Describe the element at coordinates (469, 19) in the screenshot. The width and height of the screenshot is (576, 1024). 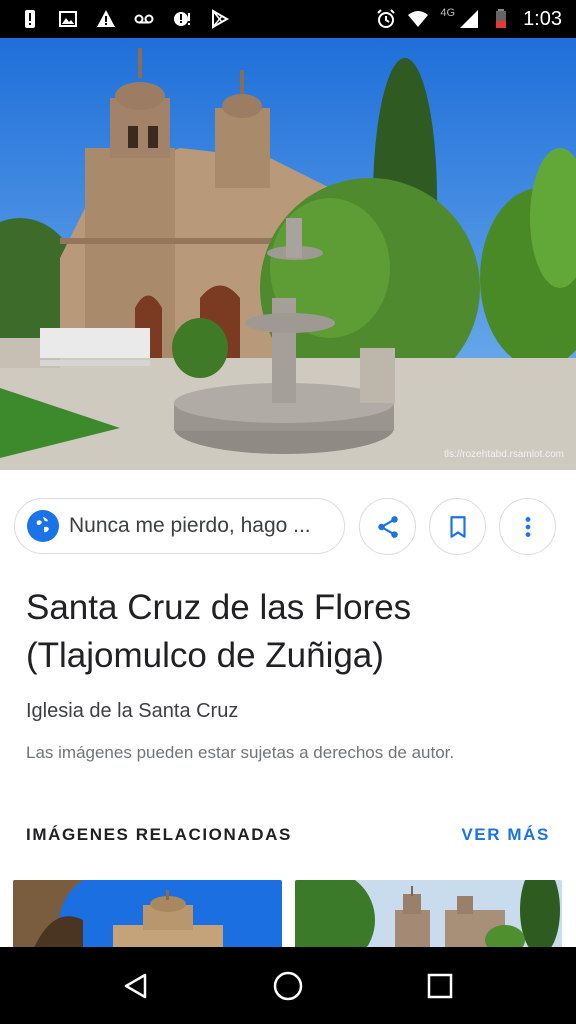
I see `signal-icon` at that location.